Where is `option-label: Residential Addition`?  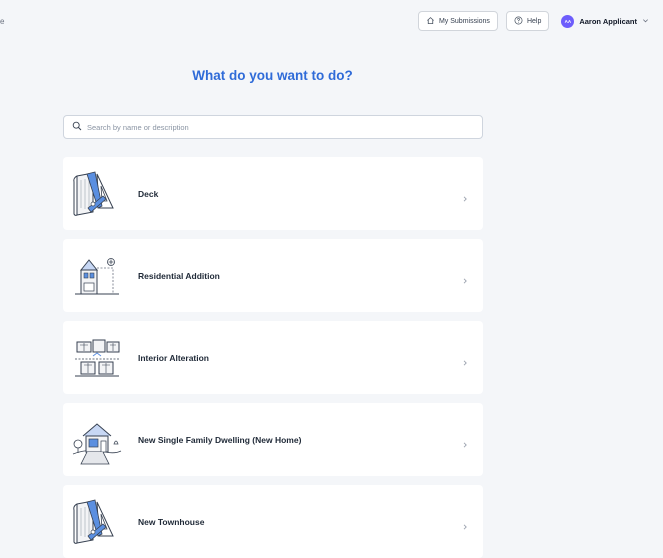
option-label: Residential Addition is located at coordinates (179, 275).